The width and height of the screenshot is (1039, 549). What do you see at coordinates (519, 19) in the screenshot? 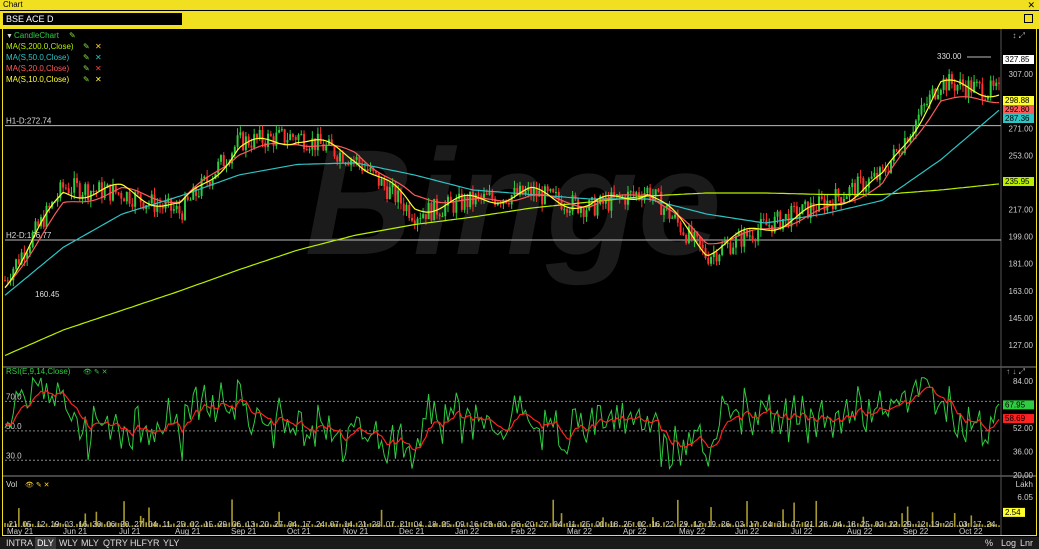
I see `symbol-bar: BSE ACE D` at bounding box center [519, 19].